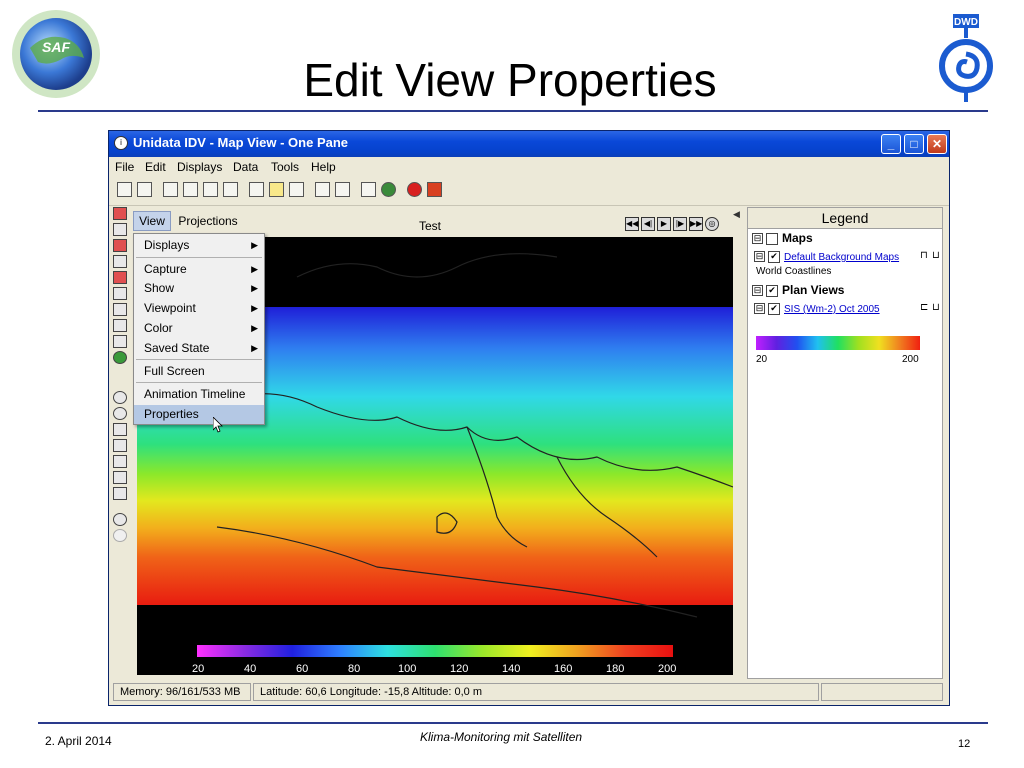  Describe the element at coordinates (510, 80) in the screenshot. I see `slide-title: Edit View Properties` at that location.